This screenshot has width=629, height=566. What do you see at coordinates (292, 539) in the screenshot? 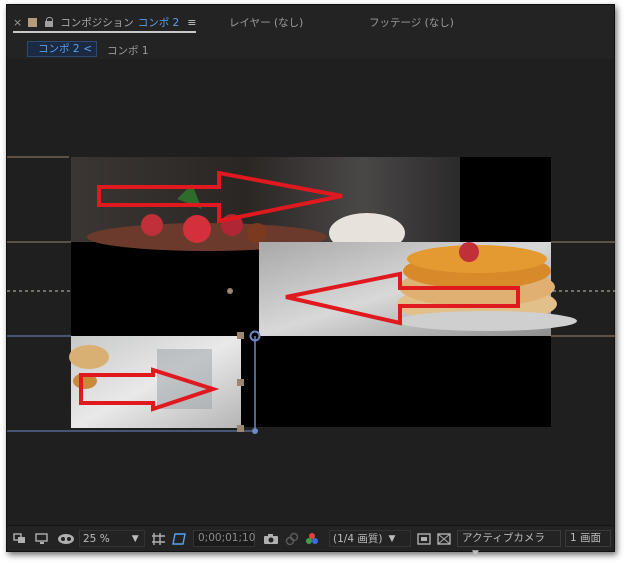
I see `show-snapshot-icon` at bounding box center [292, 539].